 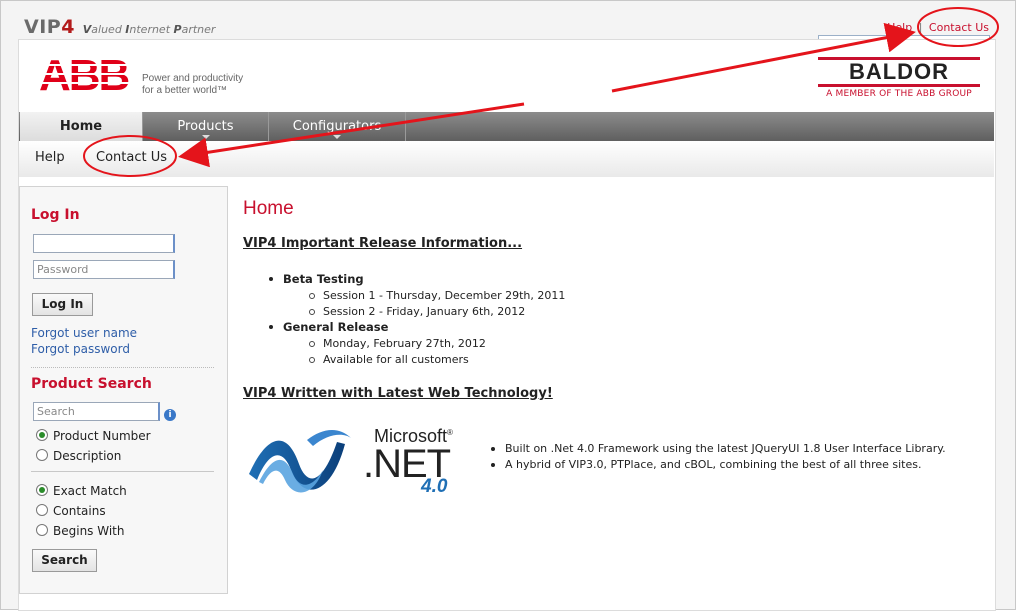 I want to click on radio-exact-match: Exact Match, so click(x=81, y=491).